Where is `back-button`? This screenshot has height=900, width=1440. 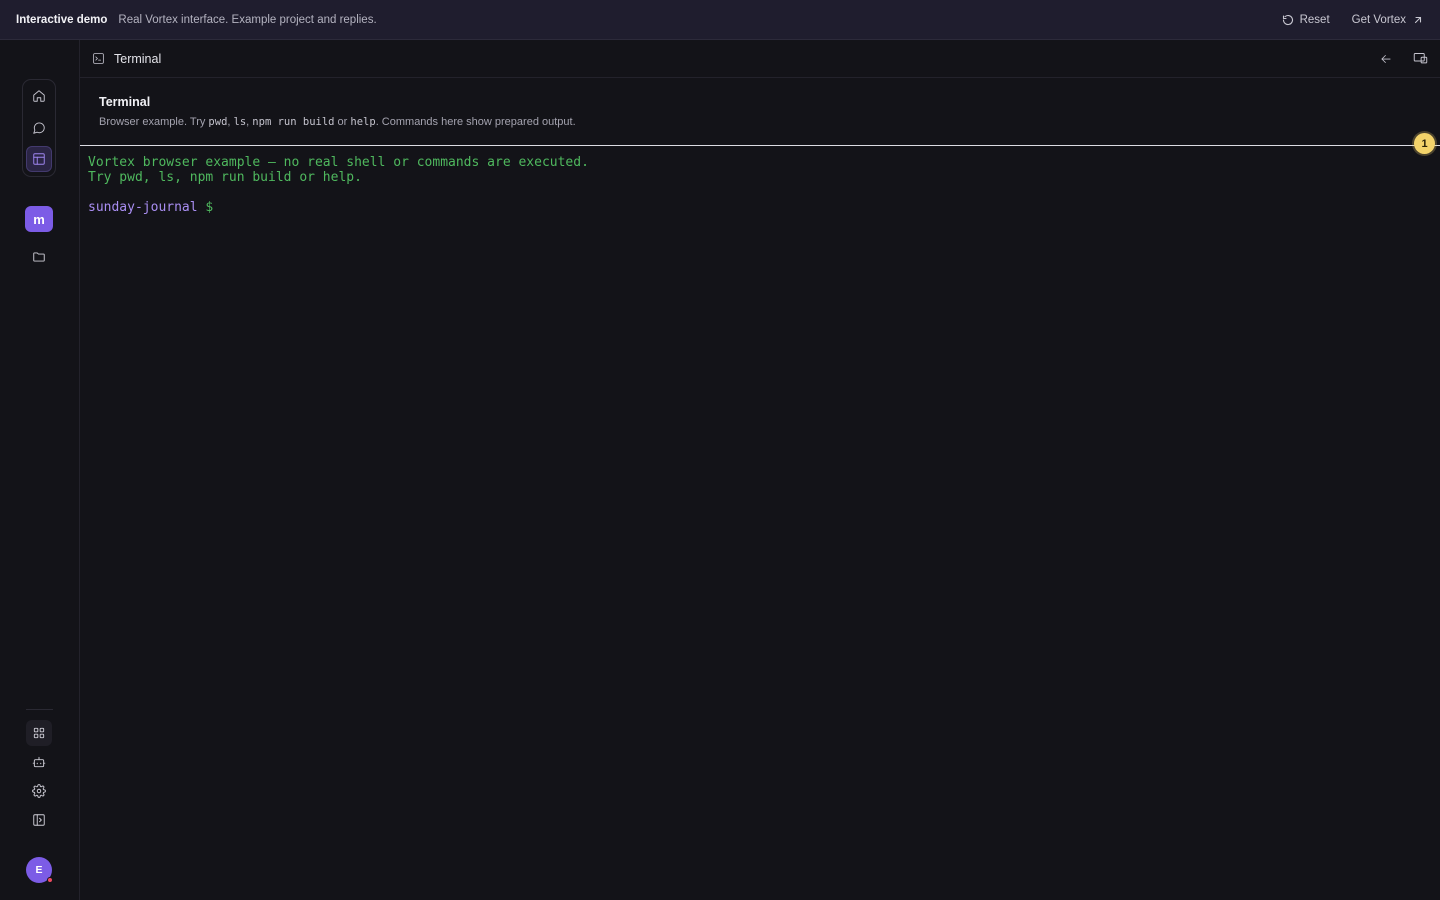 back-button is located at coordinates (1386, 59).